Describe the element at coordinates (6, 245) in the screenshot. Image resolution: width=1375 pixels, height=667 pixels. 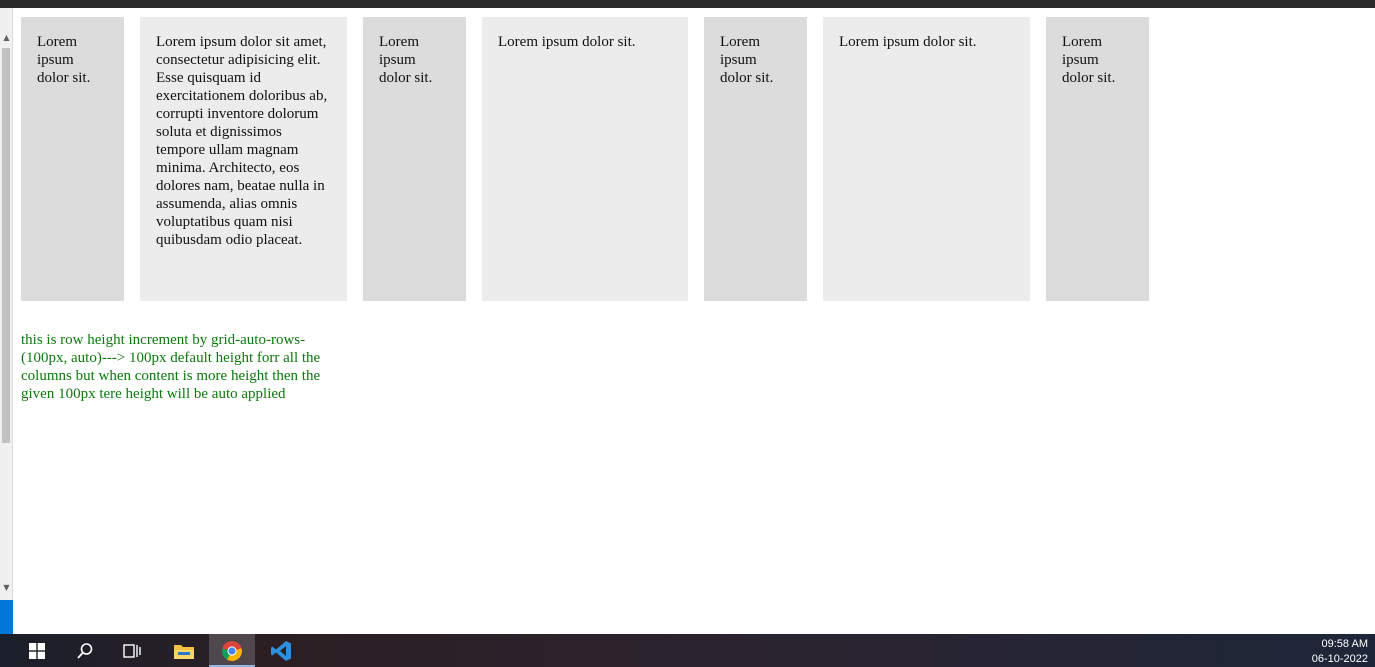
I see `scrollbar-thumb` at that location.